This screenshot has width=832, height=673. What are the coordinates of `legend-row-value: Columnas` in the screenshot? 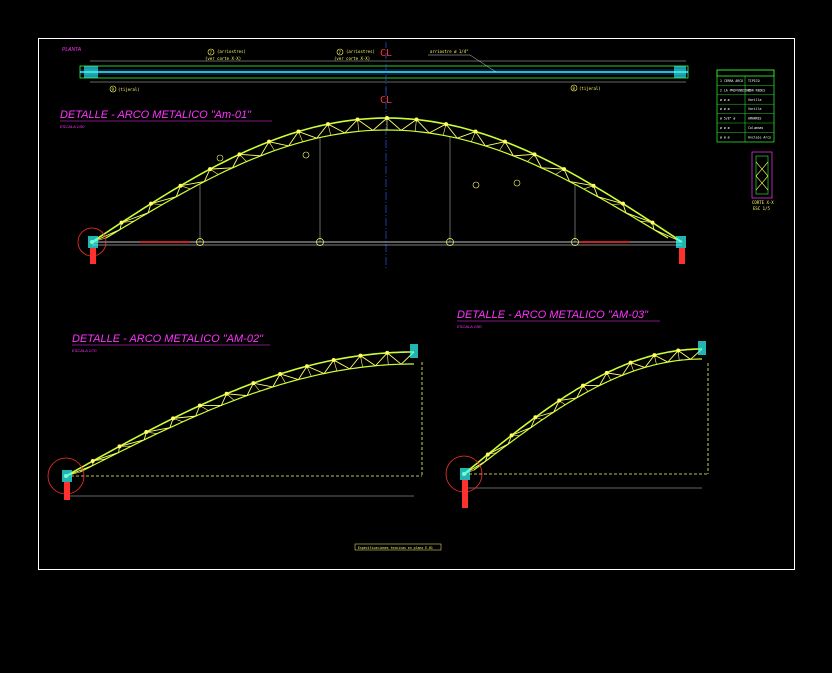 It's located at (755, 128).